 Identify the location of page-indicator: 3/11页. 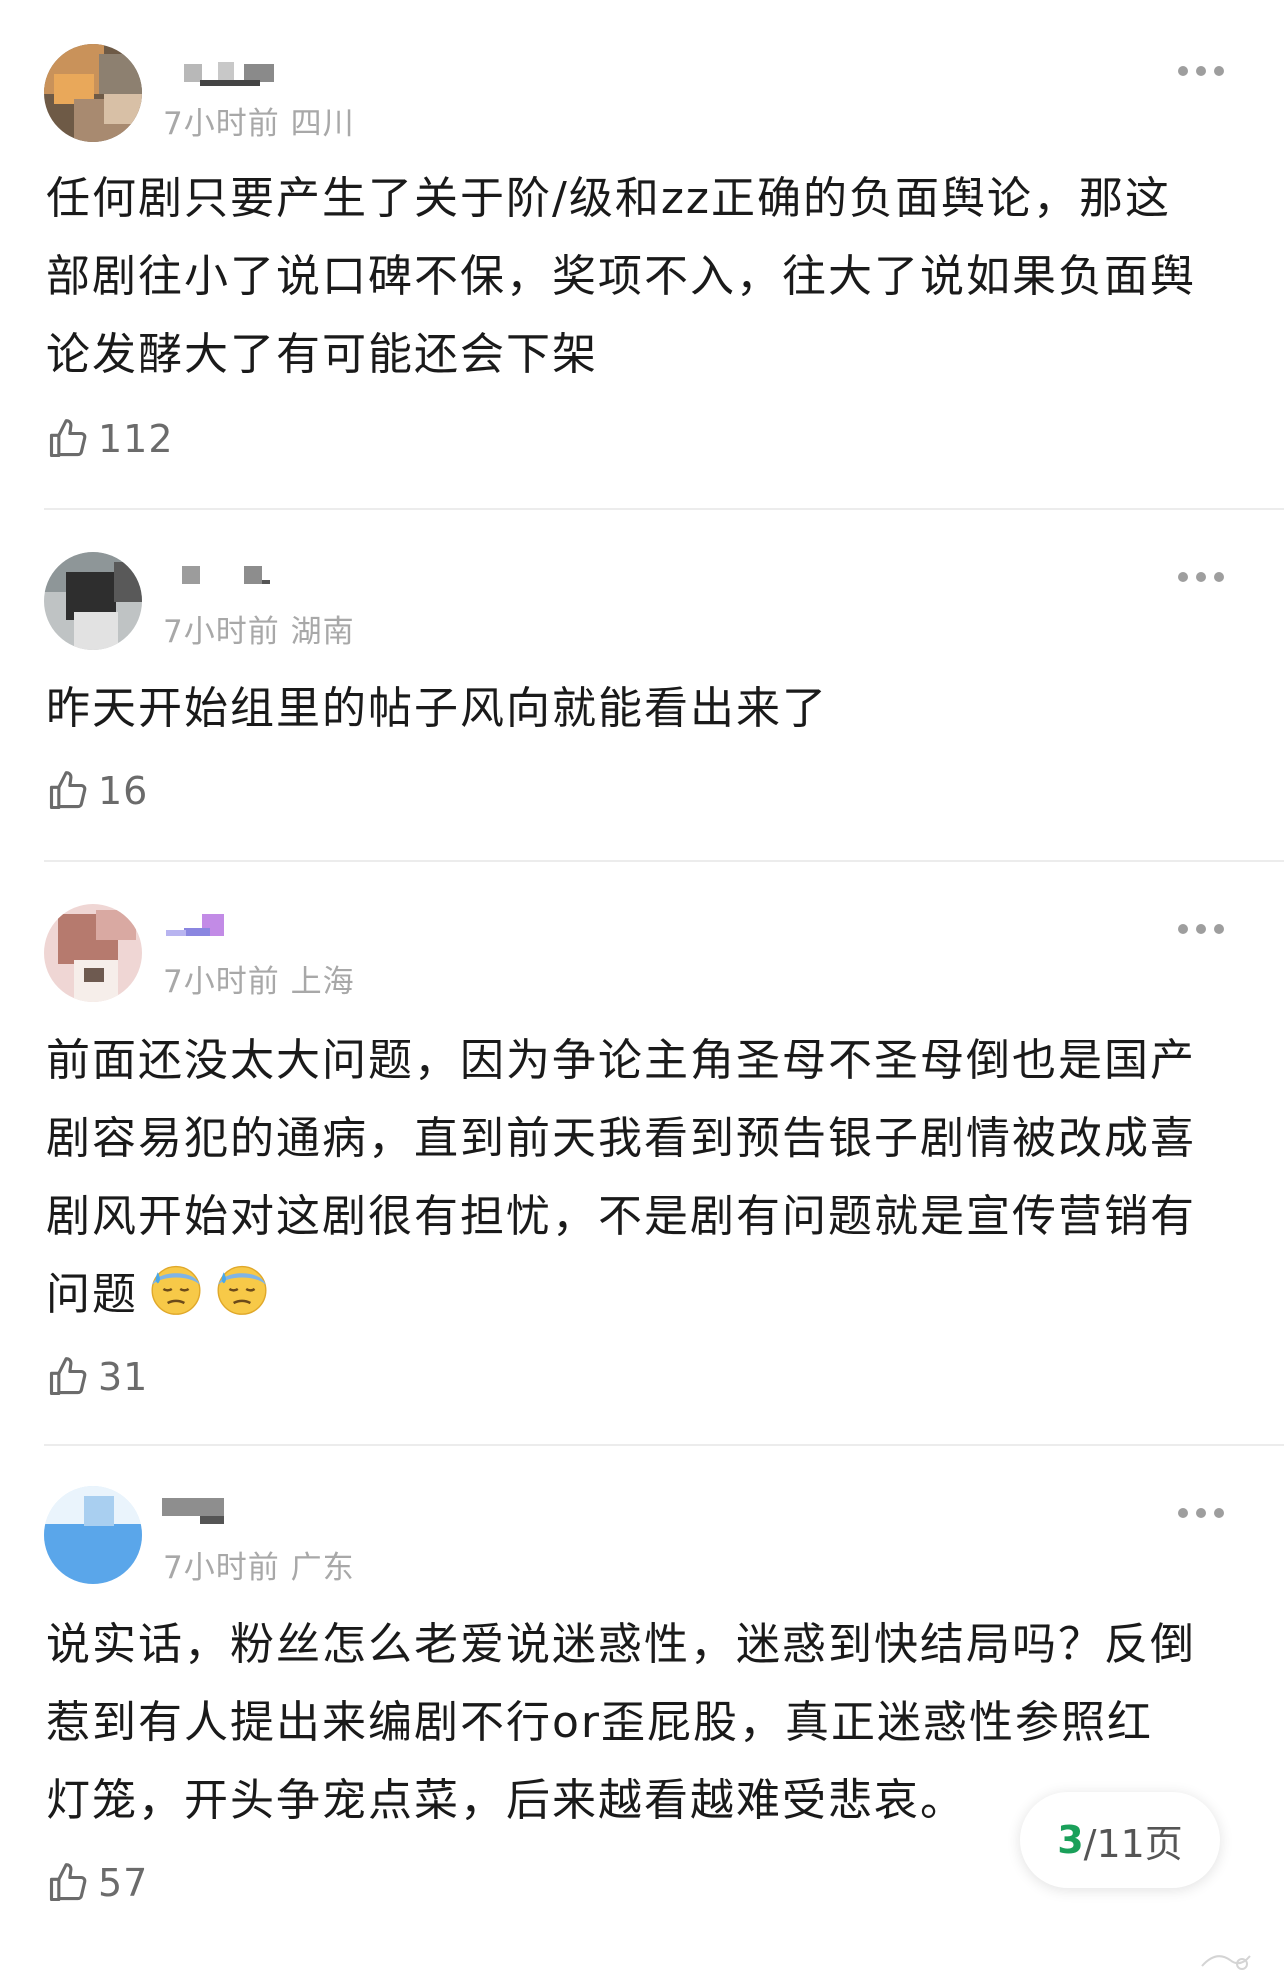
(1120, 1840).